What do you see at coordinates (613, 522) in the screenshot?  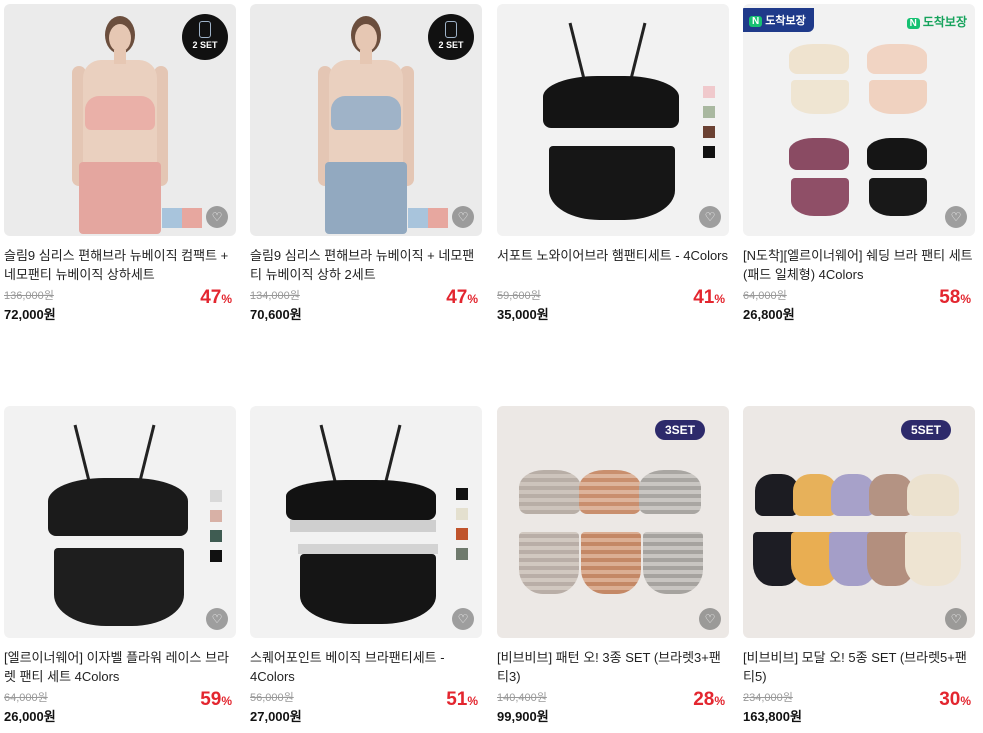 I see `product-image: 3SET ♡` at bounding box center [613, 522].